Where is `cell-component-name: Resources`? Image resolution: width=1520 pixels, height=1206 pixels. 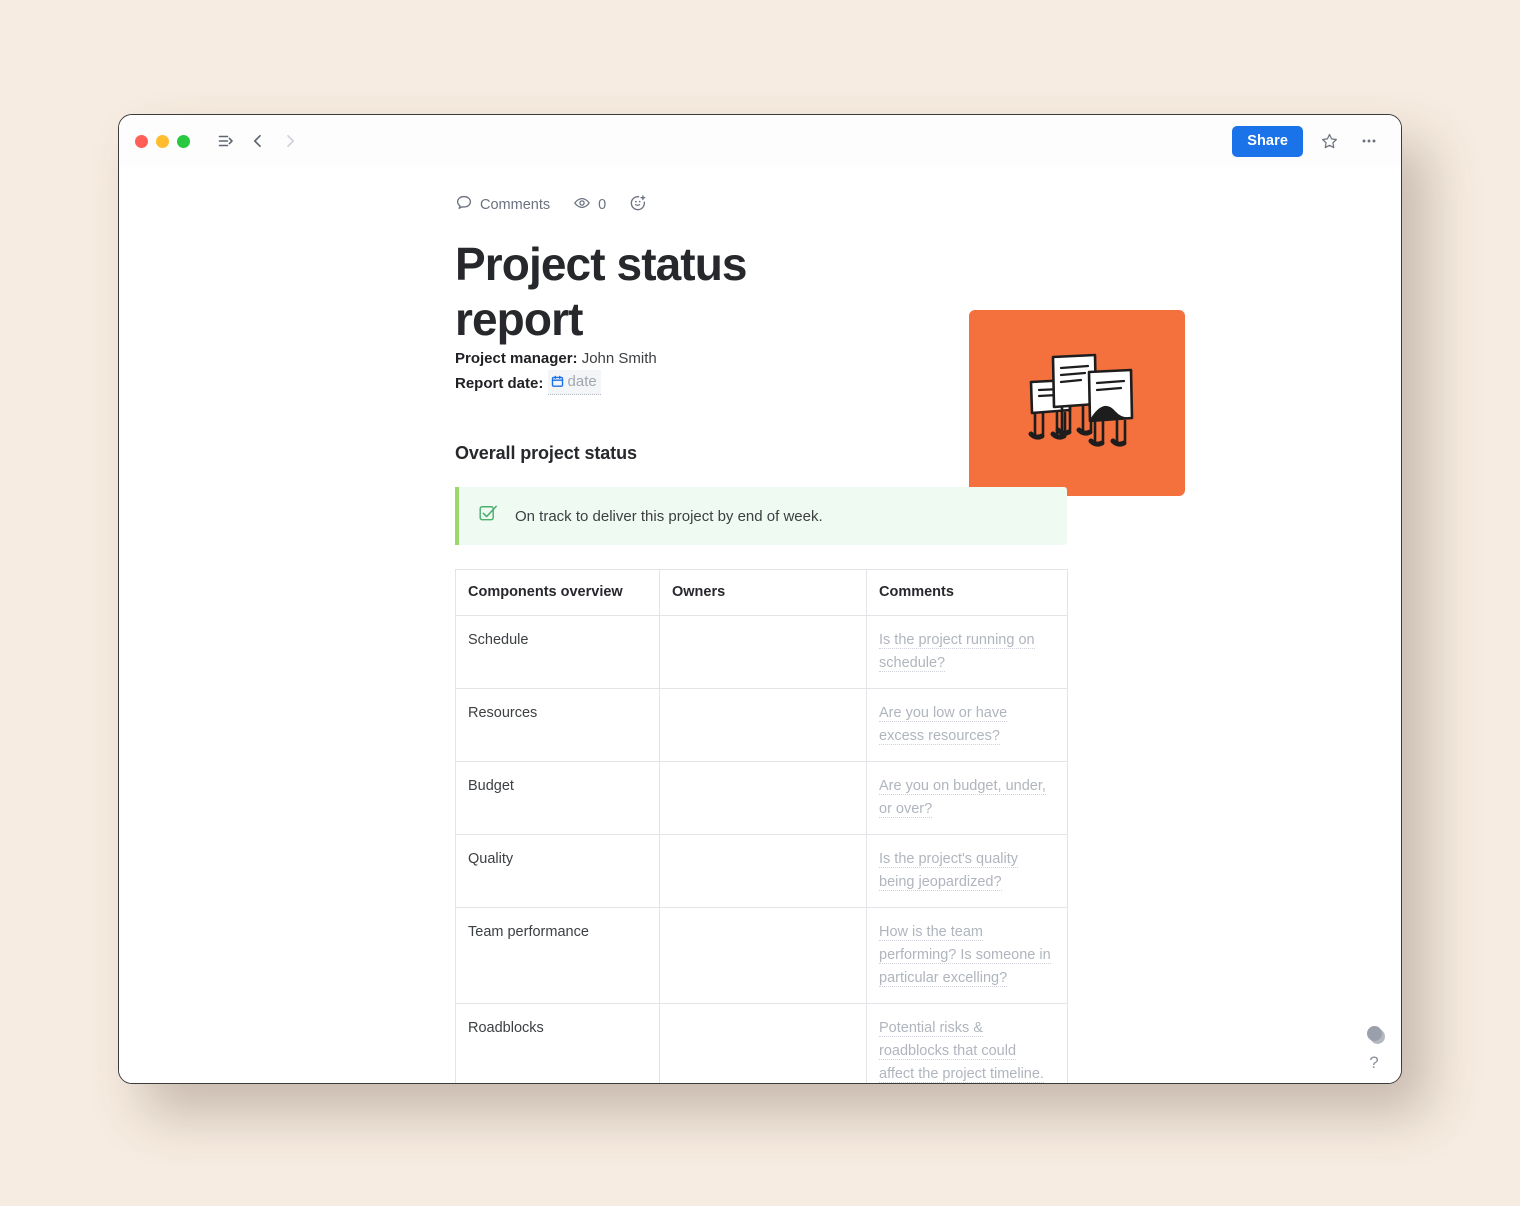
cell-component-name: Resources is located at coordinates (557, 725).